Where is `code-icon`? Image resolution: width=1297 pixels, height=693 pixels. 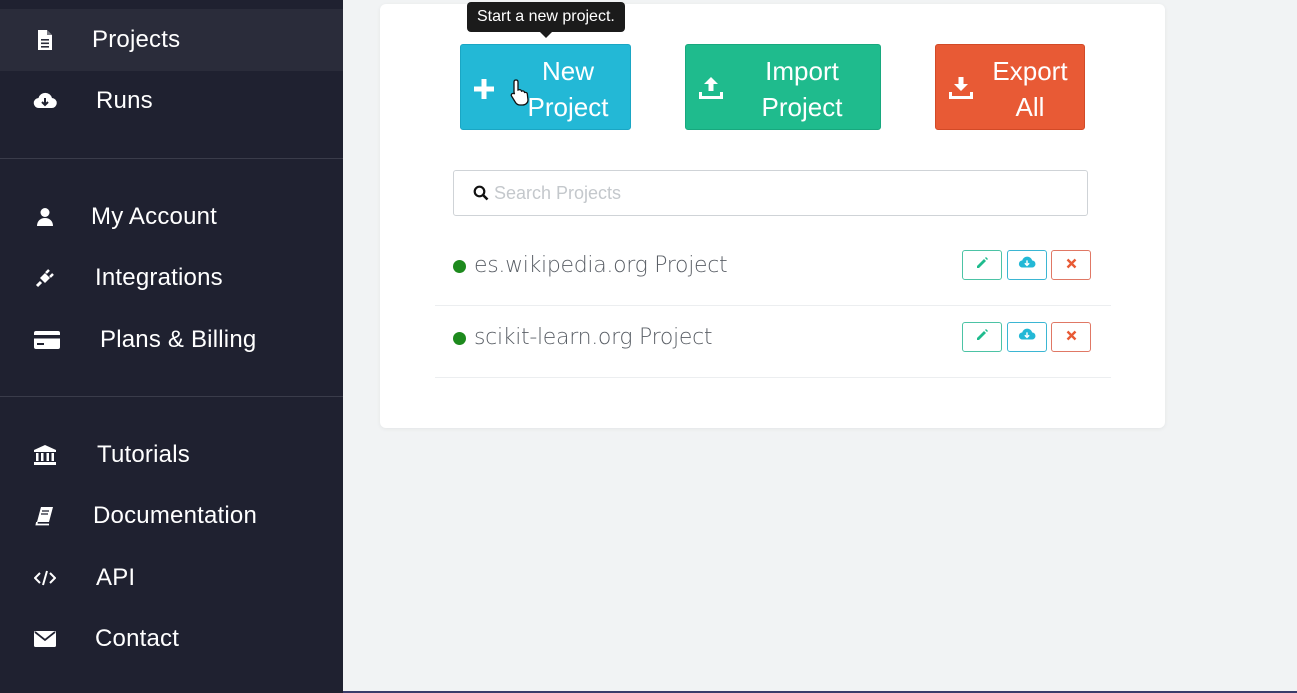
code-icon is located at coordinates (45, 578).